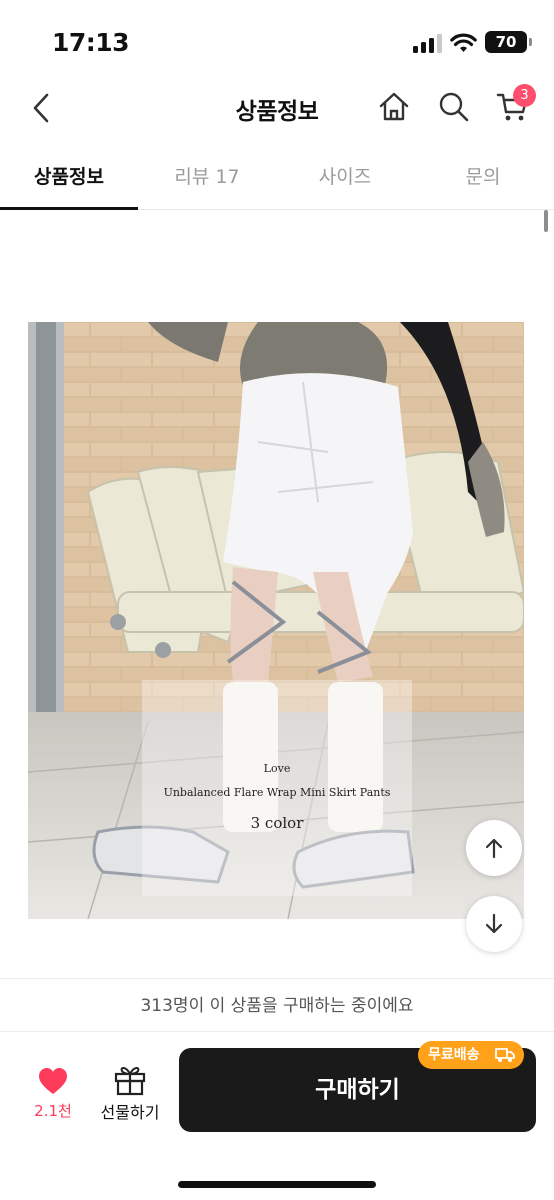 This screenshot has width=554, height=1200. Describe the element at coordinates (277, 38) in the screenshot. I see `status-bar: 17:13 70` at that location.